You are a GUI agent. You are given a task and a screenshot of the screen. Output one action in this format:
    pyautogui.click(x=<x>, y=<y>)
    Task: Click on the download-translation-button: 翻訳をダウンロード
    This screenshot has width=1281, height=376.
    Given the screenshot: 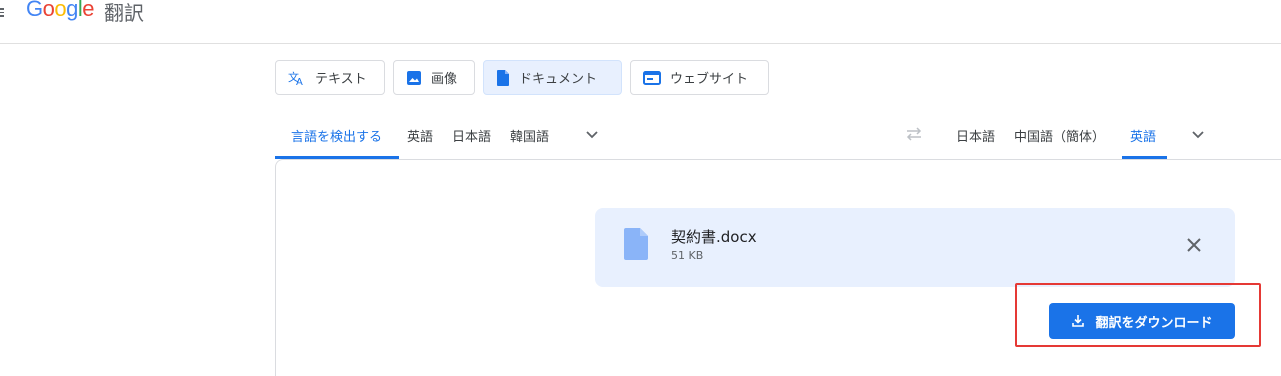 What is the action you would take?
    pyautogui.click(x=1142, y=321)
    